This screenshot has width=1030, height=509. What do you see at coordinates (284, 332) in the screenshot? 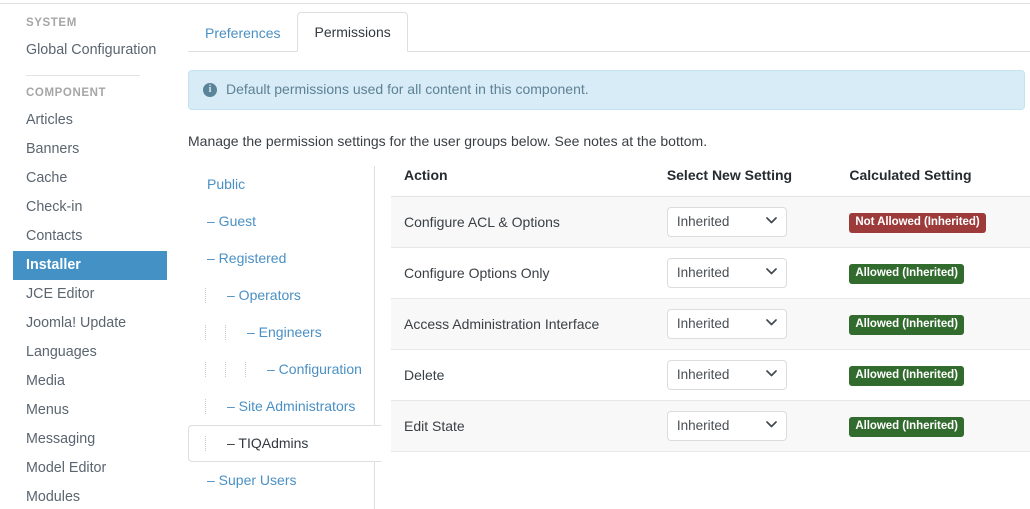
I see `group-tab-label: – Engineers` at bounding box center [284, 332].